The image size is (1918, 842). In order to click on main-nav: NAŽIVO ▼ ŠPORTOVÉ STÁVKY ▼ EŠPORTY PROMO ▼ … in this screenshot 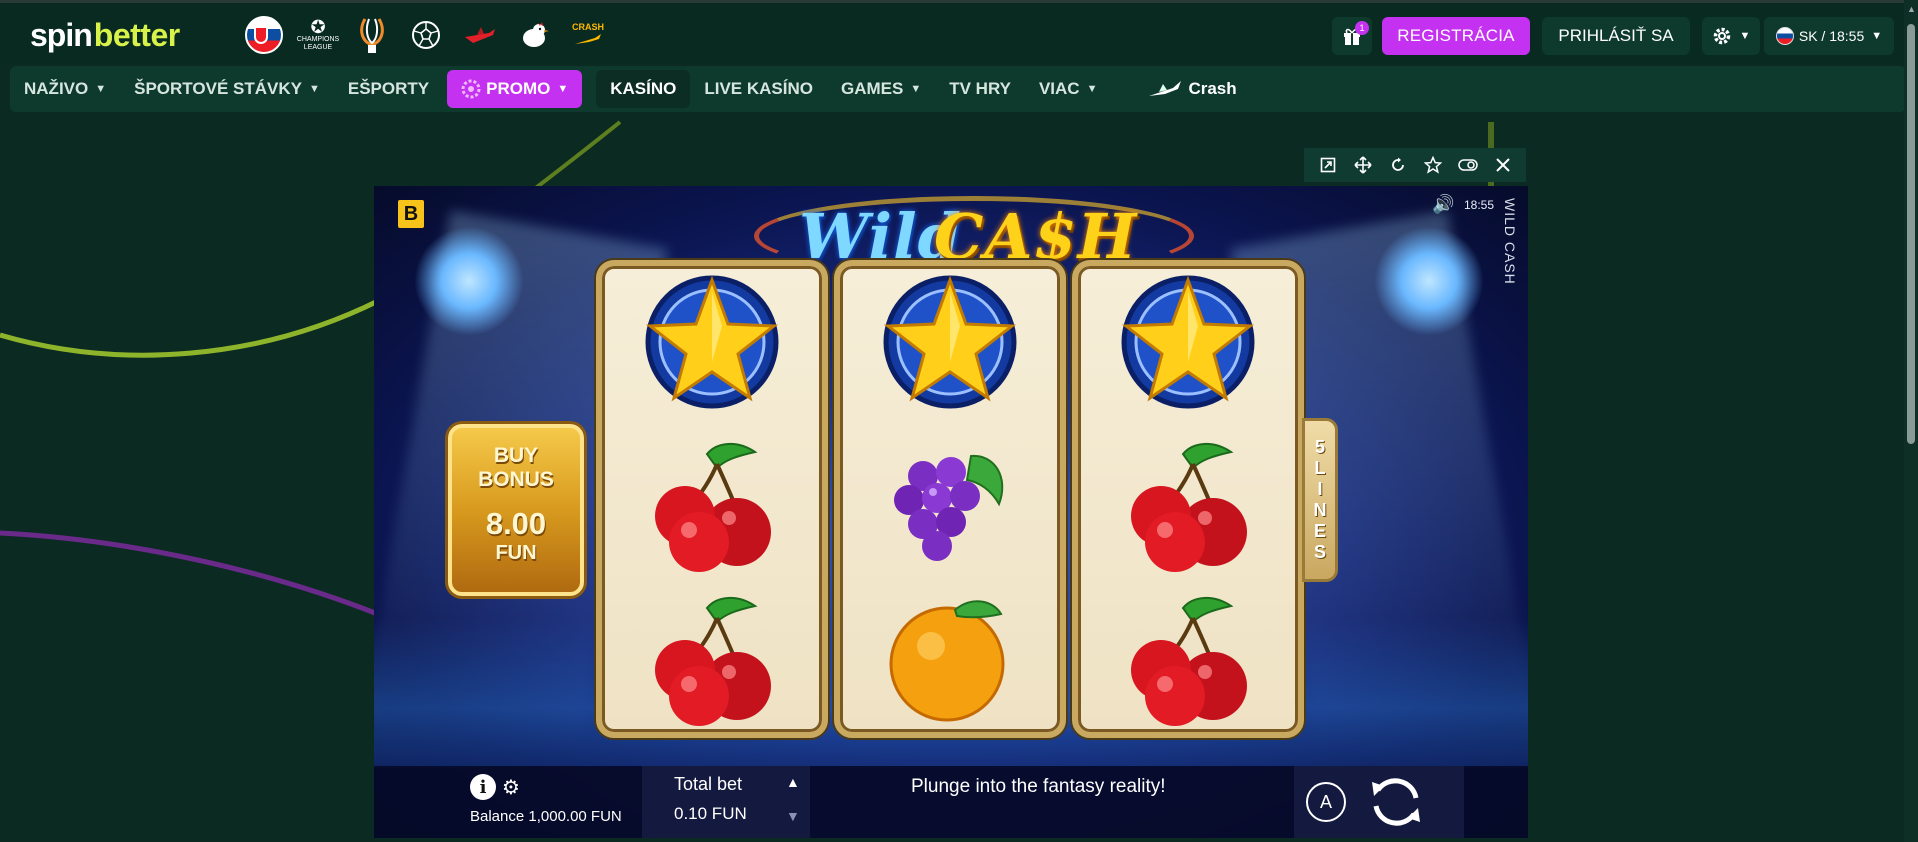, I will do `click(958, 89)`.